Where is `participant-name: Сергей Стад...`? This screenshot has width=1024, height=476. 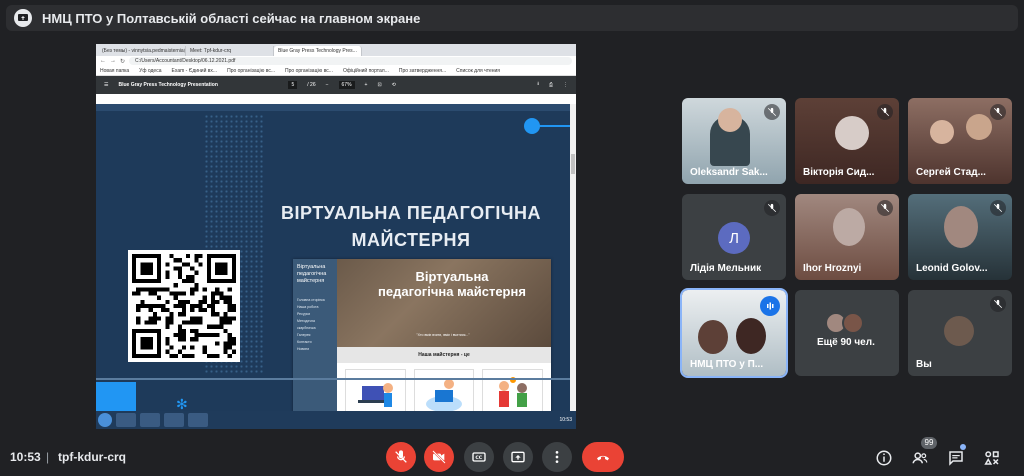
participant-name: Сергей Стад... is located at coordinates (951, 172).